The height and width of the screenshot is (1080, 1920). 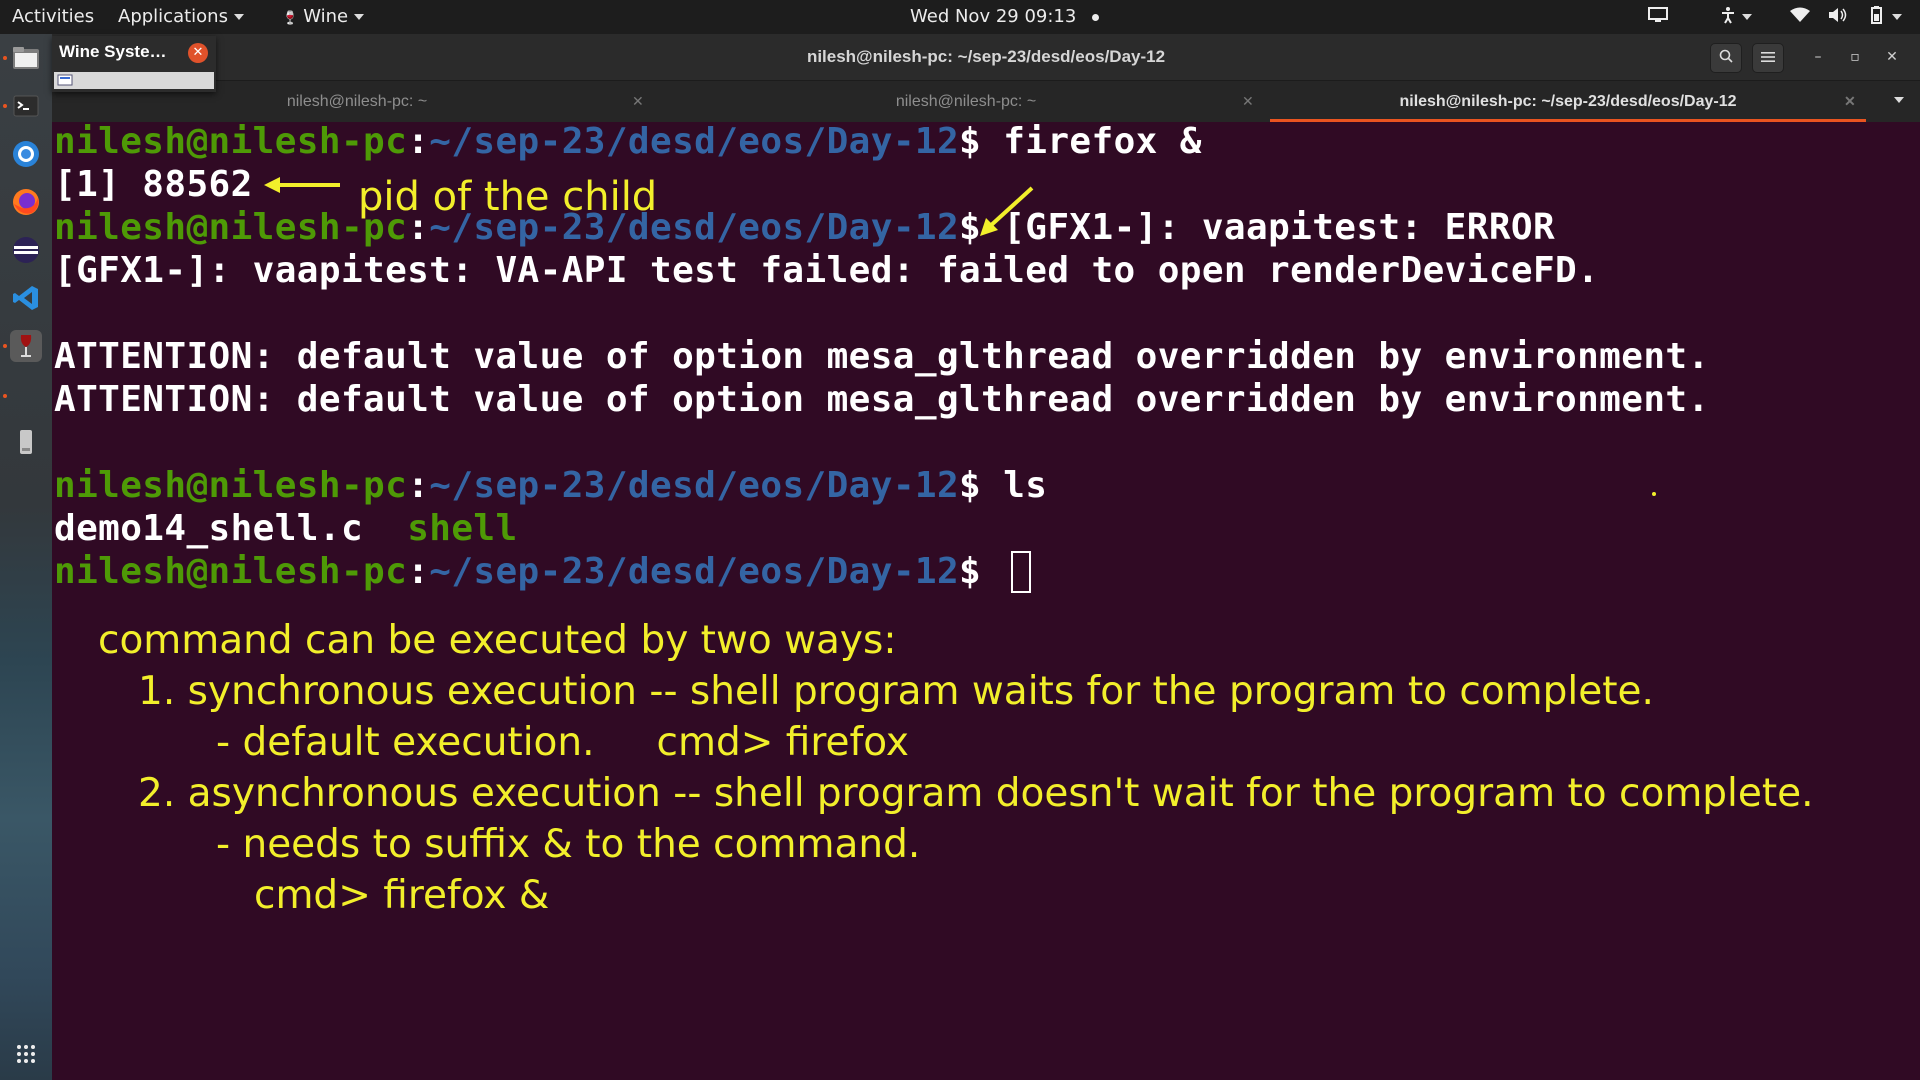 I want to click on arrow-left-icon, so click(x=302, y=185).